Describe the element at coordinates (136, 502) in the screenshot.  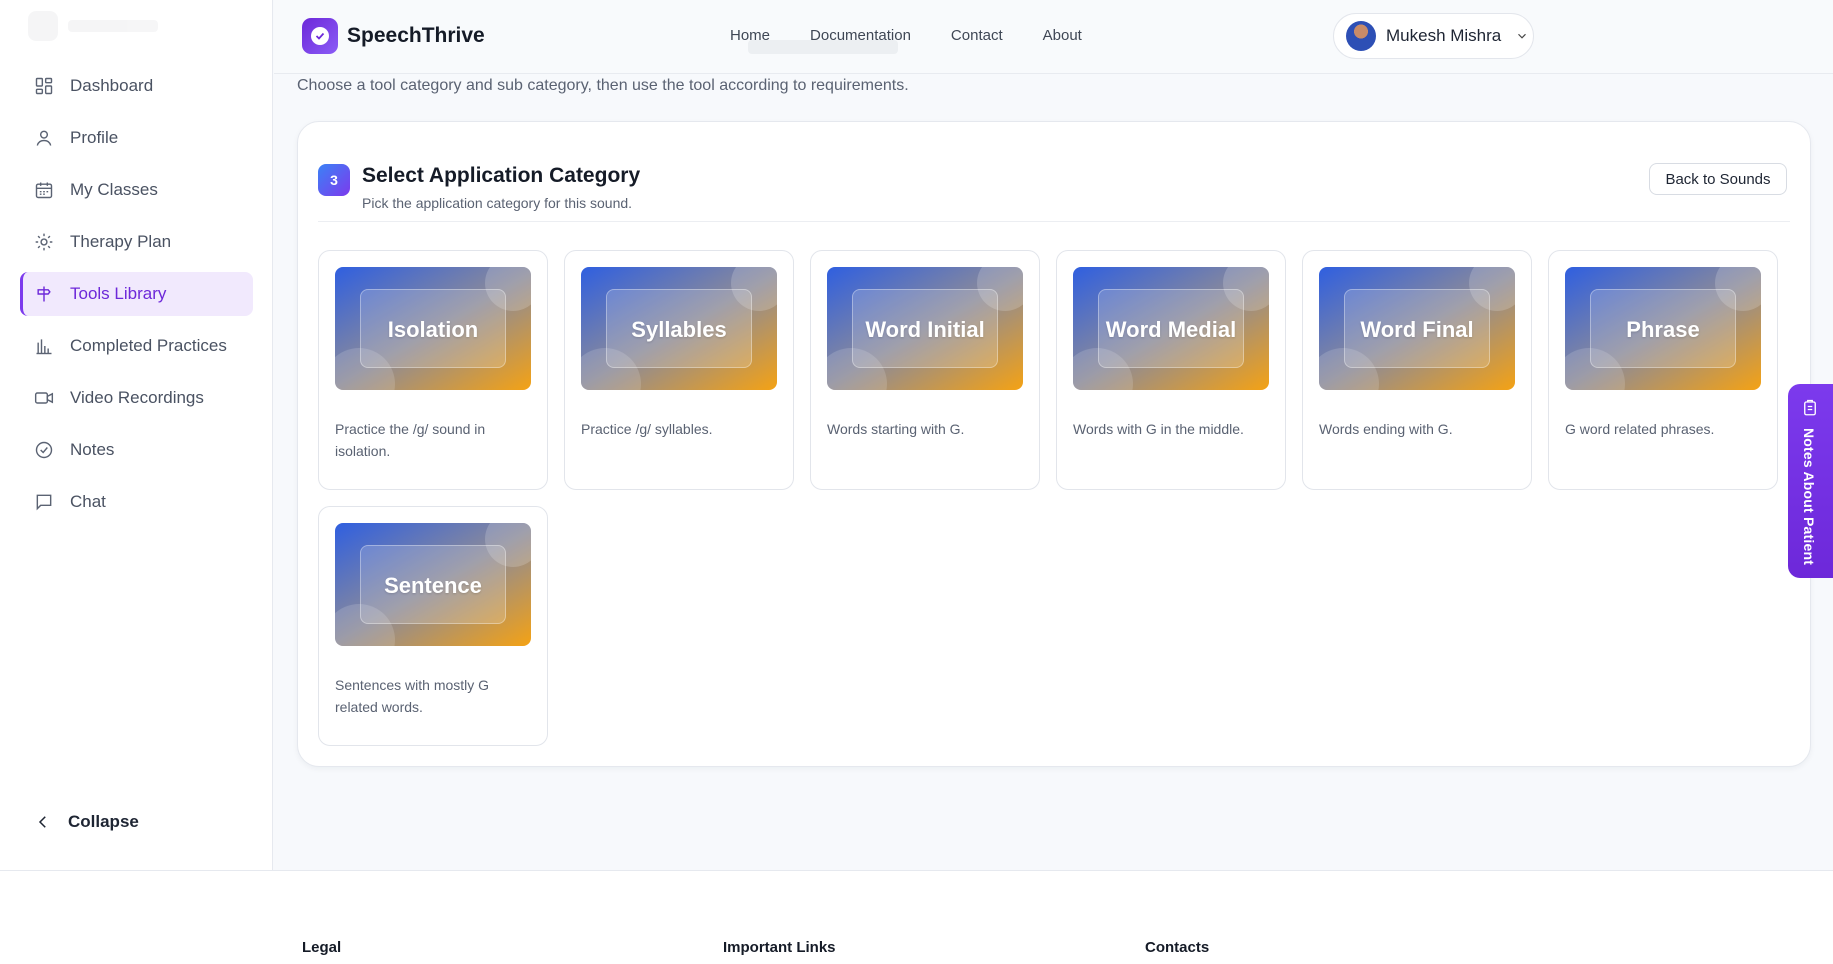
I see `sidebar-item-chat: Chat` at that location.